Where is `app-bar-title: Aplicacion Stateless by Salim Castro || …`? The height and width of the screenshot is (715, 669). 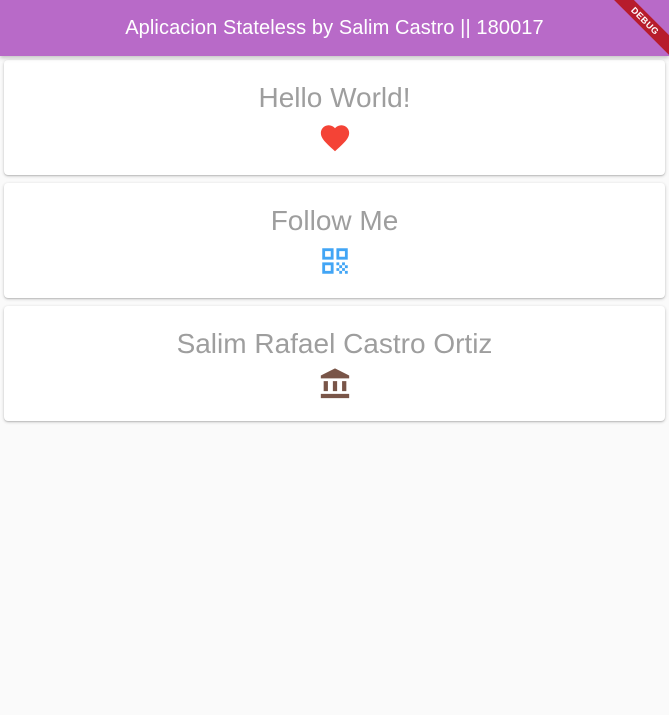 app-bar-title: Aplicacion Stateless by Salim Castro || … is located at coordinates (334, 27).